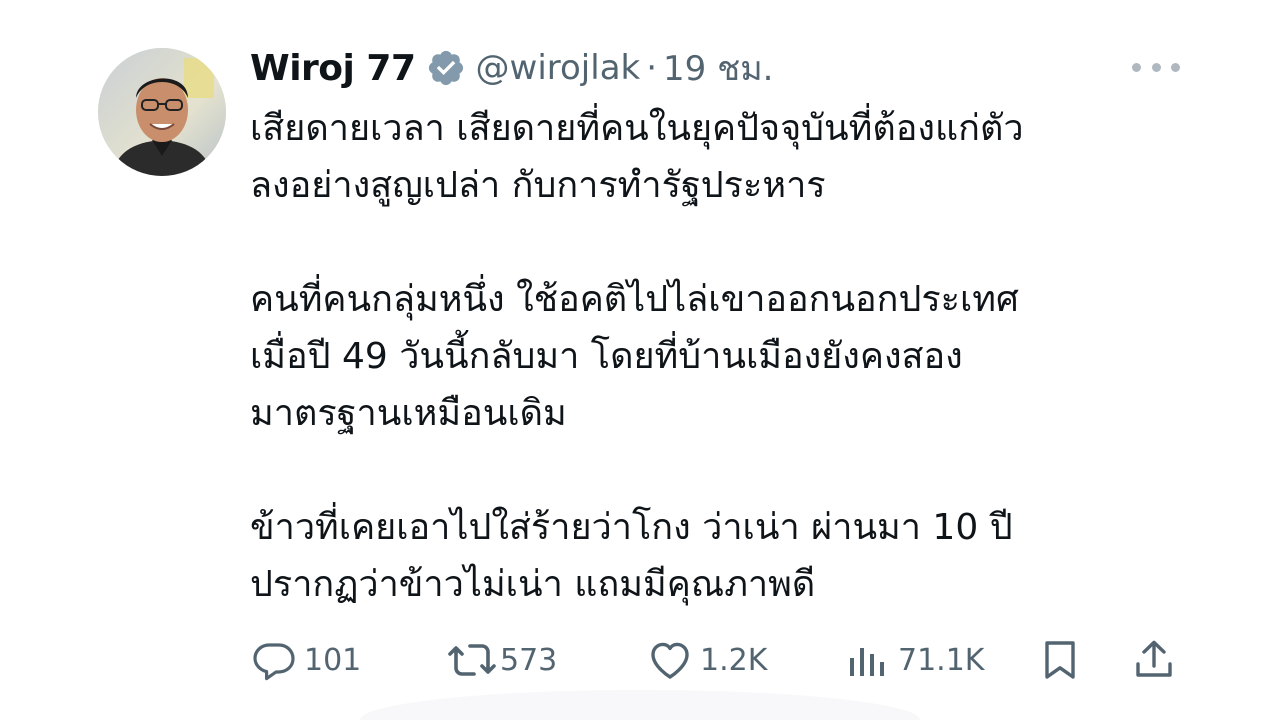 The image size is (1280, 720). Describe the element at coordinates (640, 660) in the screenshot. I see `action-bar: 101 573 1.2K 71.1K` at that location.